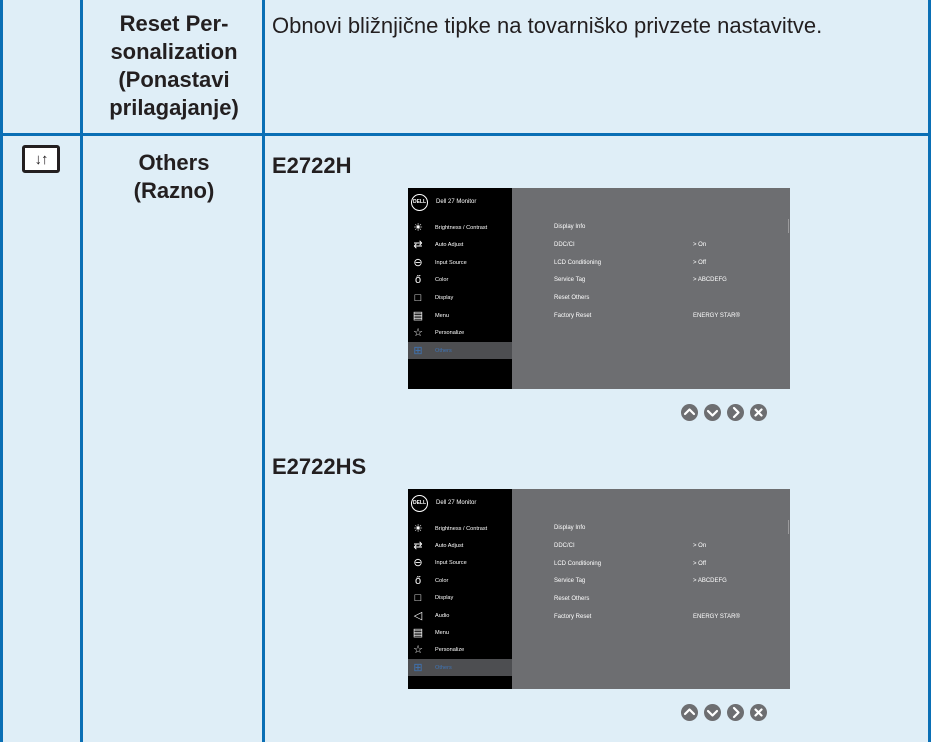 The image size is (931, 742). What do you see at coordinates (418, 615) in the screenshot?
I see `audio-icon: ◁` at bounding box center [418, 615].